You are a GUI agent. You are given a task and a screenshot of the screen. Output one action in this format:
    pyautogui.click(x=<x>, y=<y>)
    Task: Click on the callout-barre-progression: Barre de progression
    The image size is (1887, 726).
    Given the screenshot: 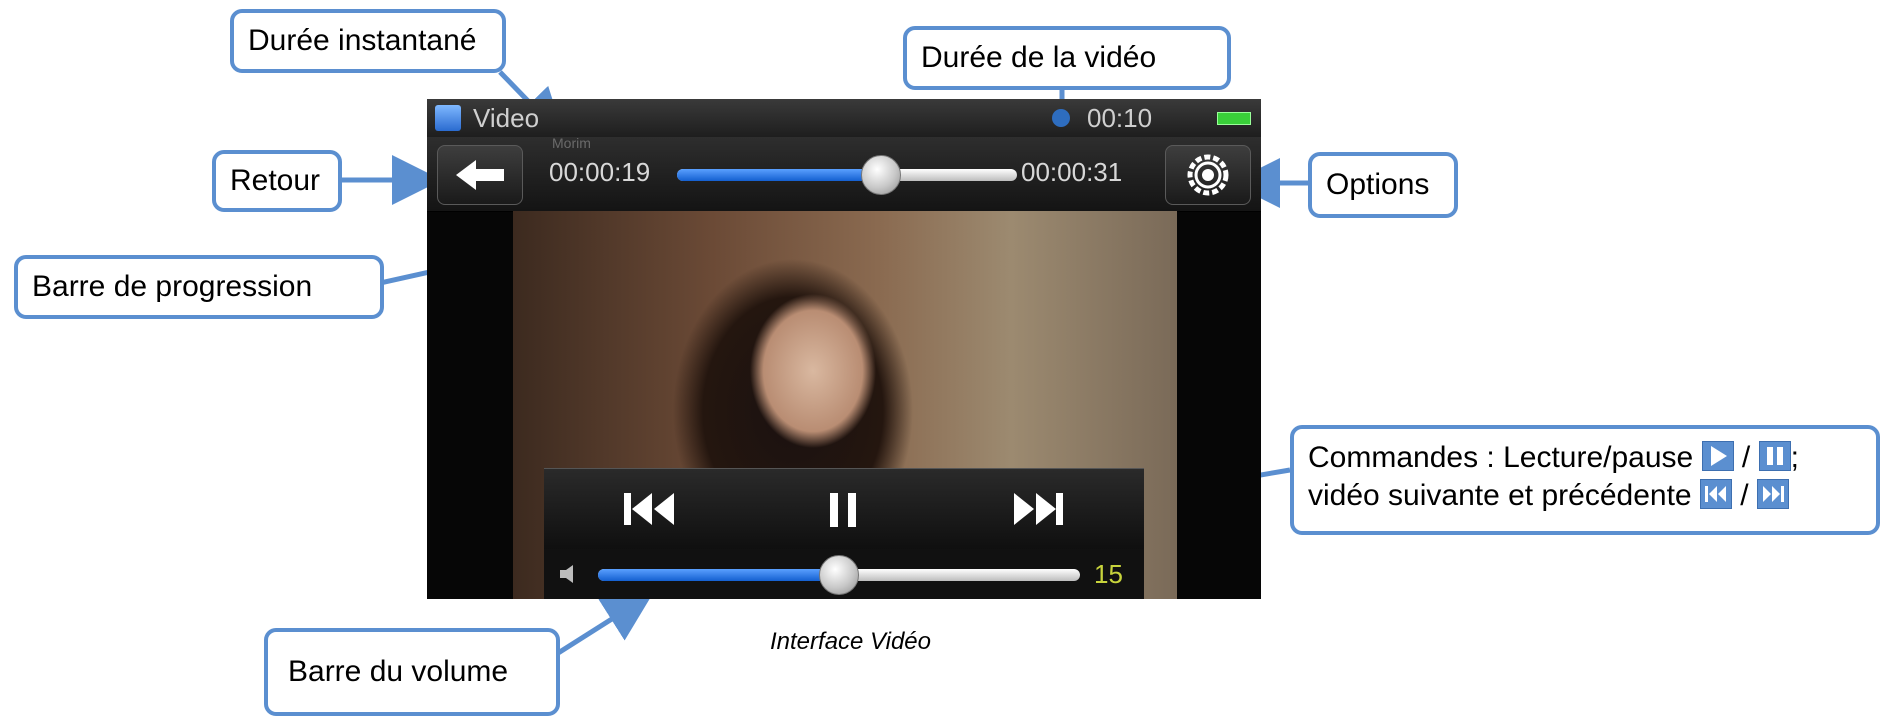 What is the action you would take?
    pyautogui.click(x=199, y=287)
    